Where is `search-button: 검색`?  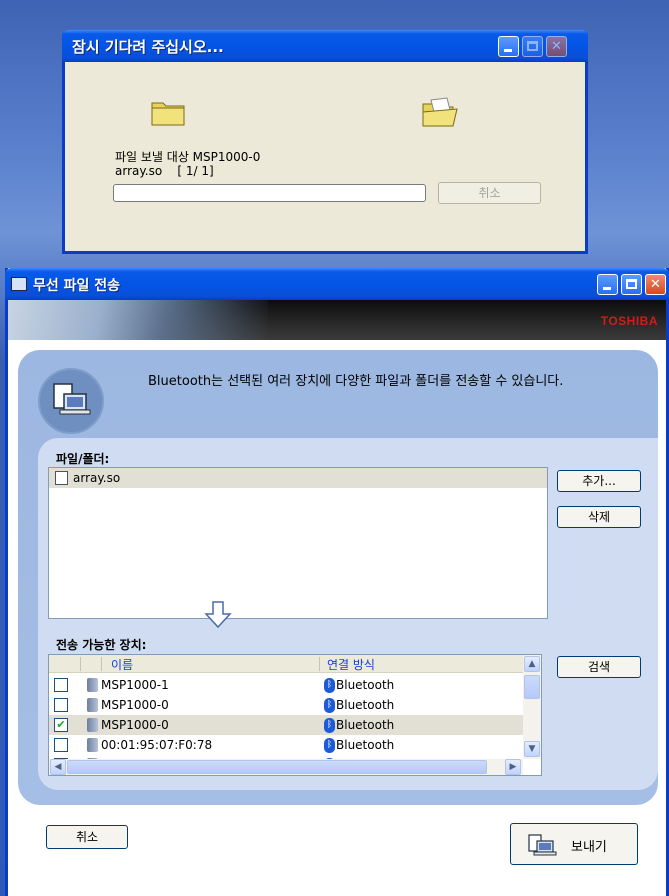 search-button: 검색 is located at coordinates (599, 667).